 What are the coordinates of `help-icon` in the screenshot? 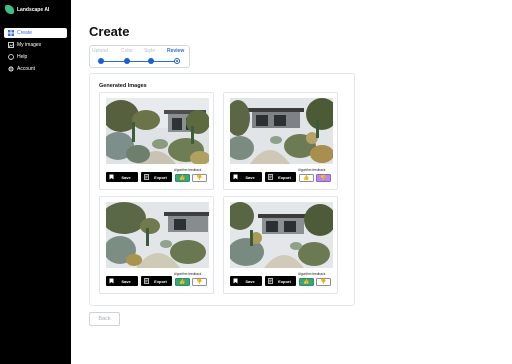 It's located at (11, 57).